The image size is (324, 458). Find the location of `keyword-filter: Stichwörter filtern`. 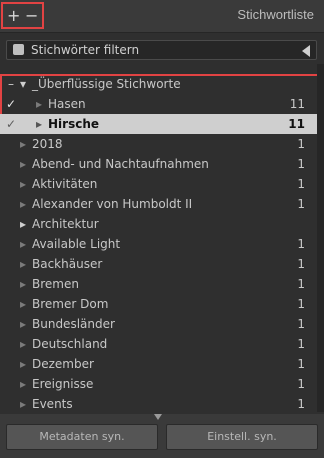

keyword-filter: Stichwörter filtern is located at coordinates (161, 50).